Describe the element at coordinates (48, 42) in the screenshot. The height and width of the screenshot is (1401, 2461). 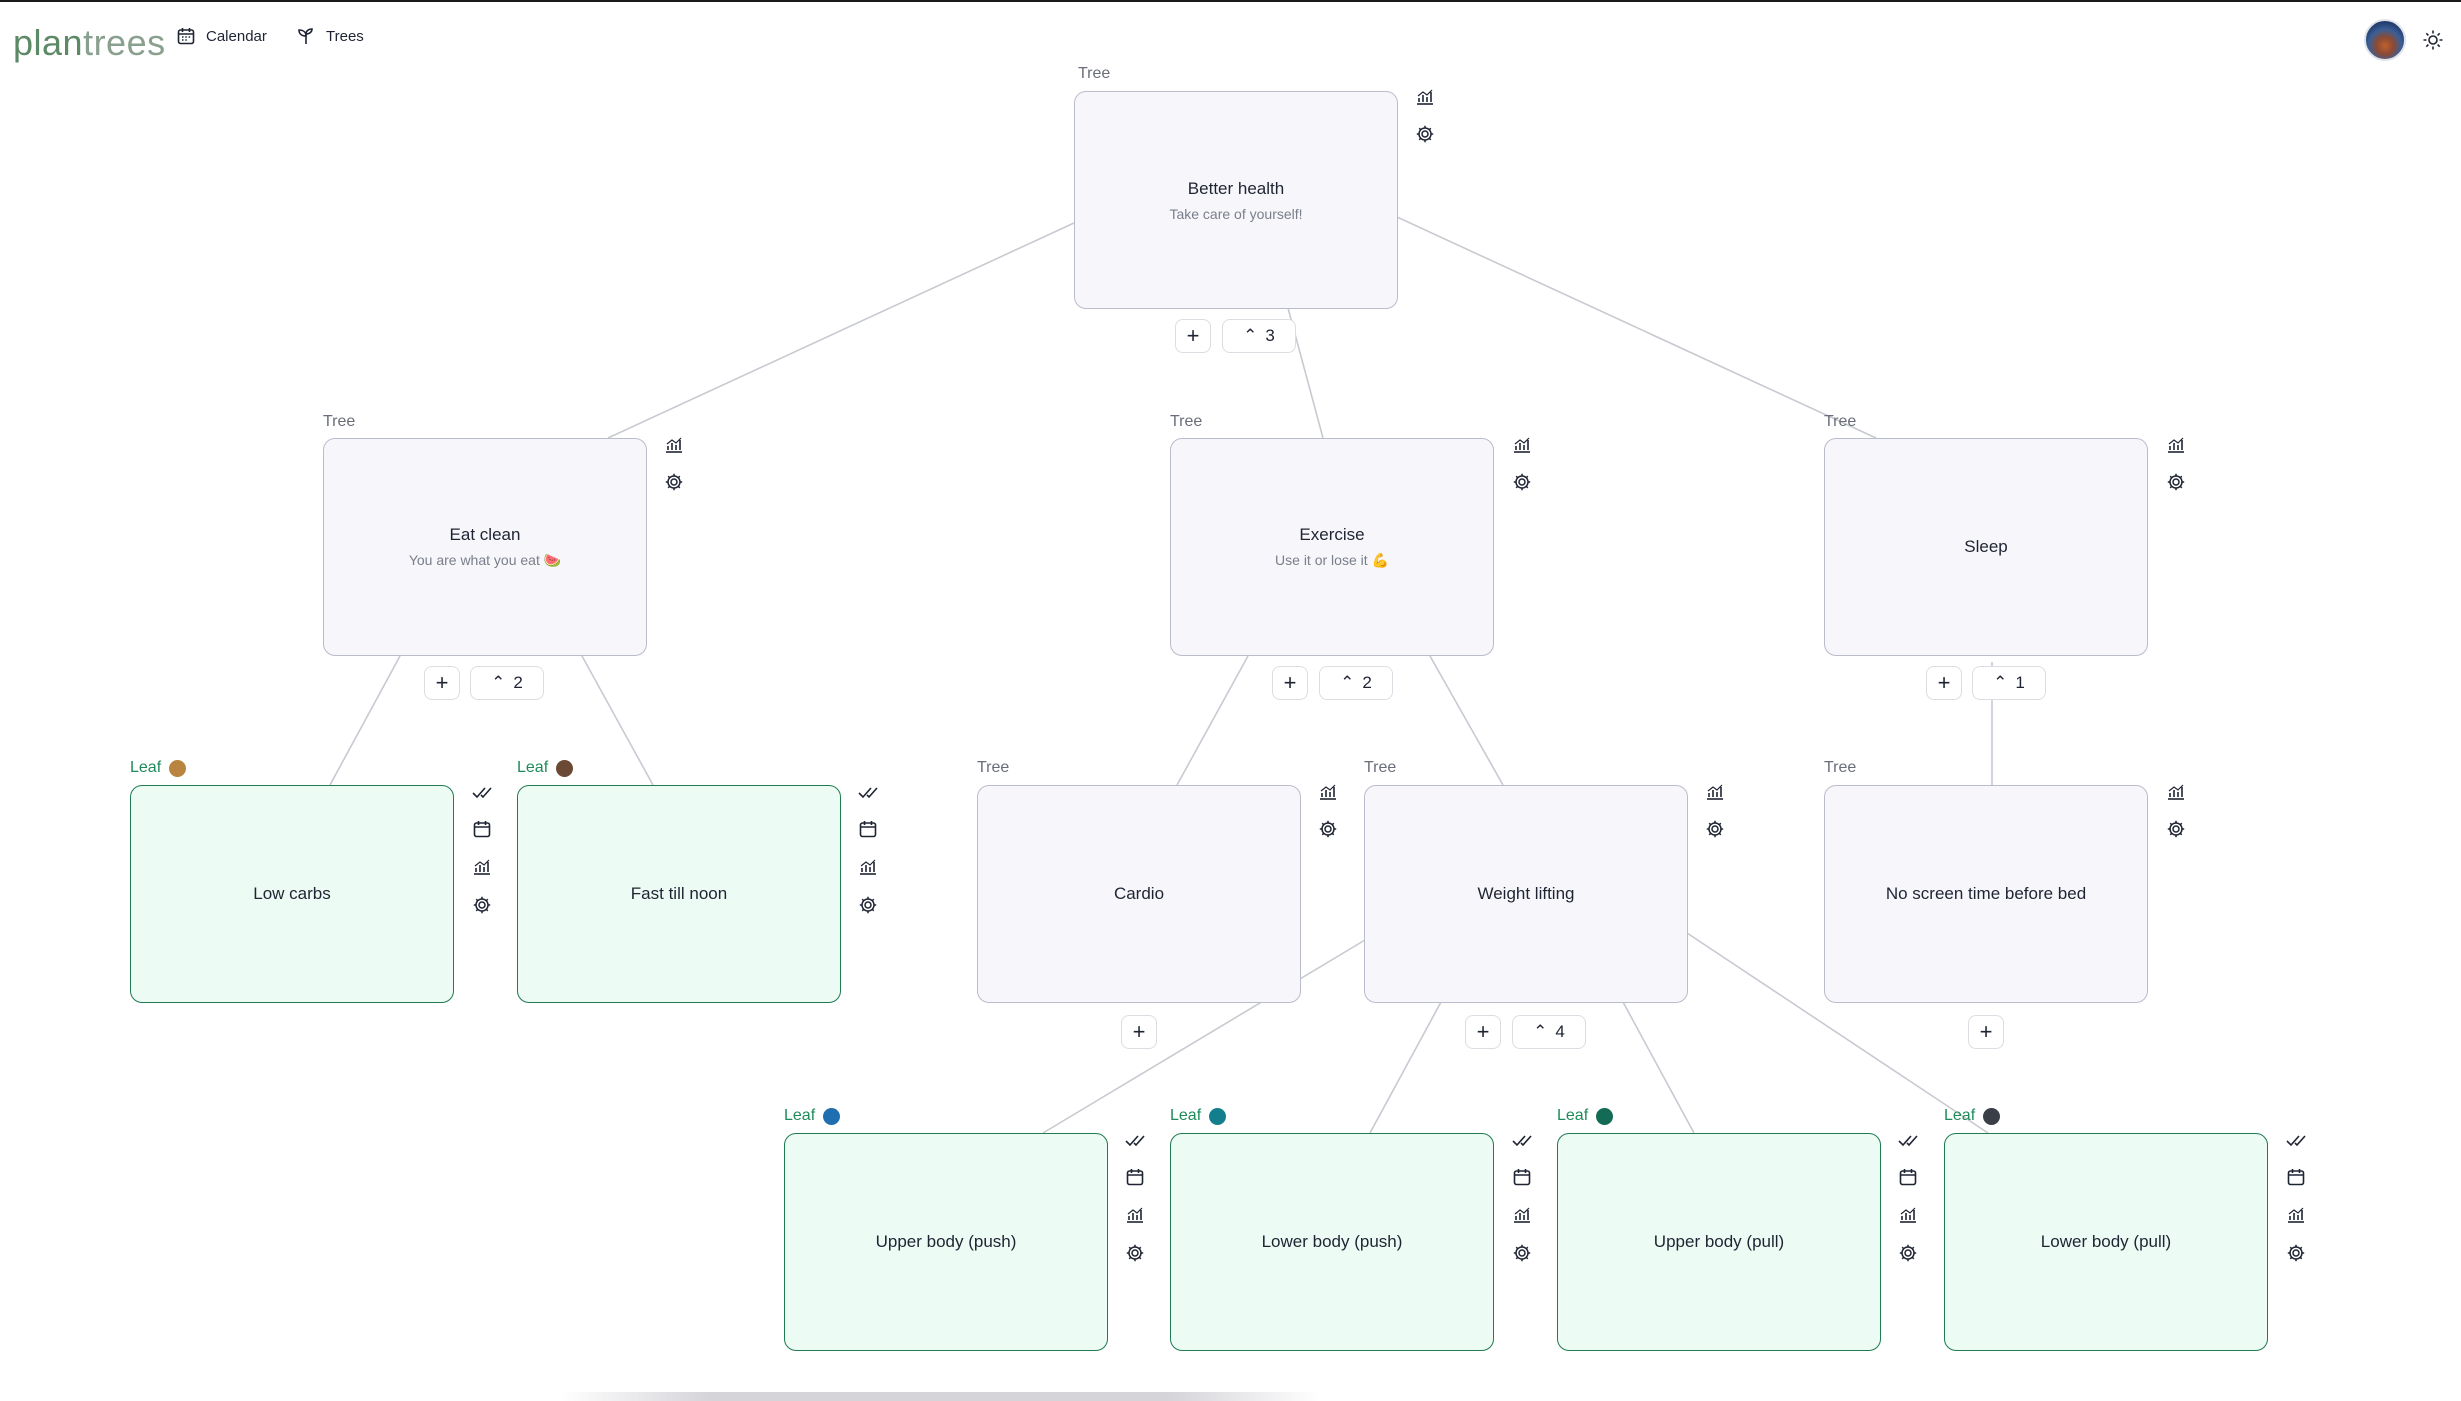
I see `logo-text-plan: plan` at that location.